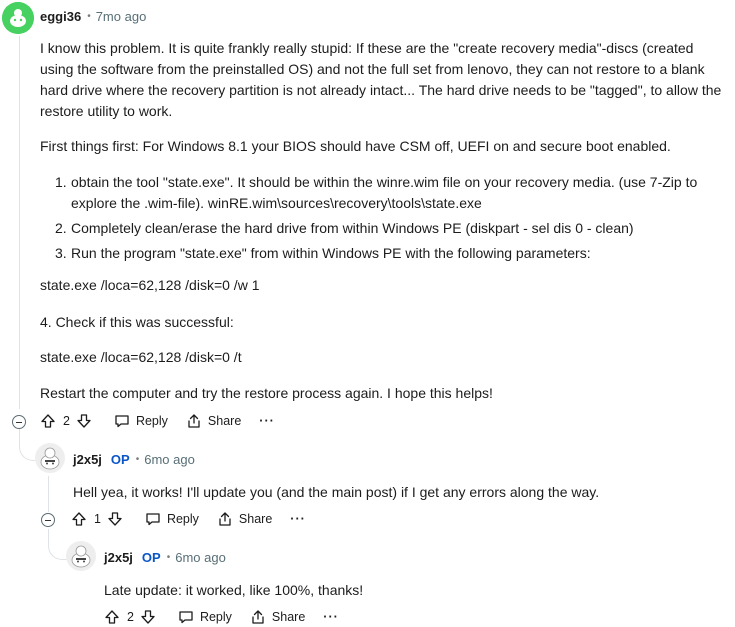 The width and height of the screenshot is (735, 627). I want to click on comment-paragraph: 4. Check if this was successful:, so click(137, 322).